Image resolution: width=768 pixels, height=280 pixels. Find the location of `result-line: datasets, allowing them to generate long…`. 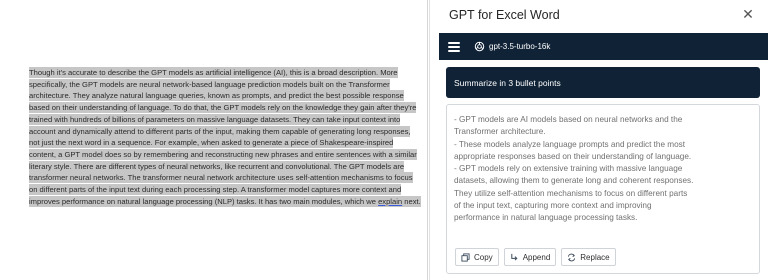

result-line: datasets, allowing them to generate long… is located at coordinates (574, 181).